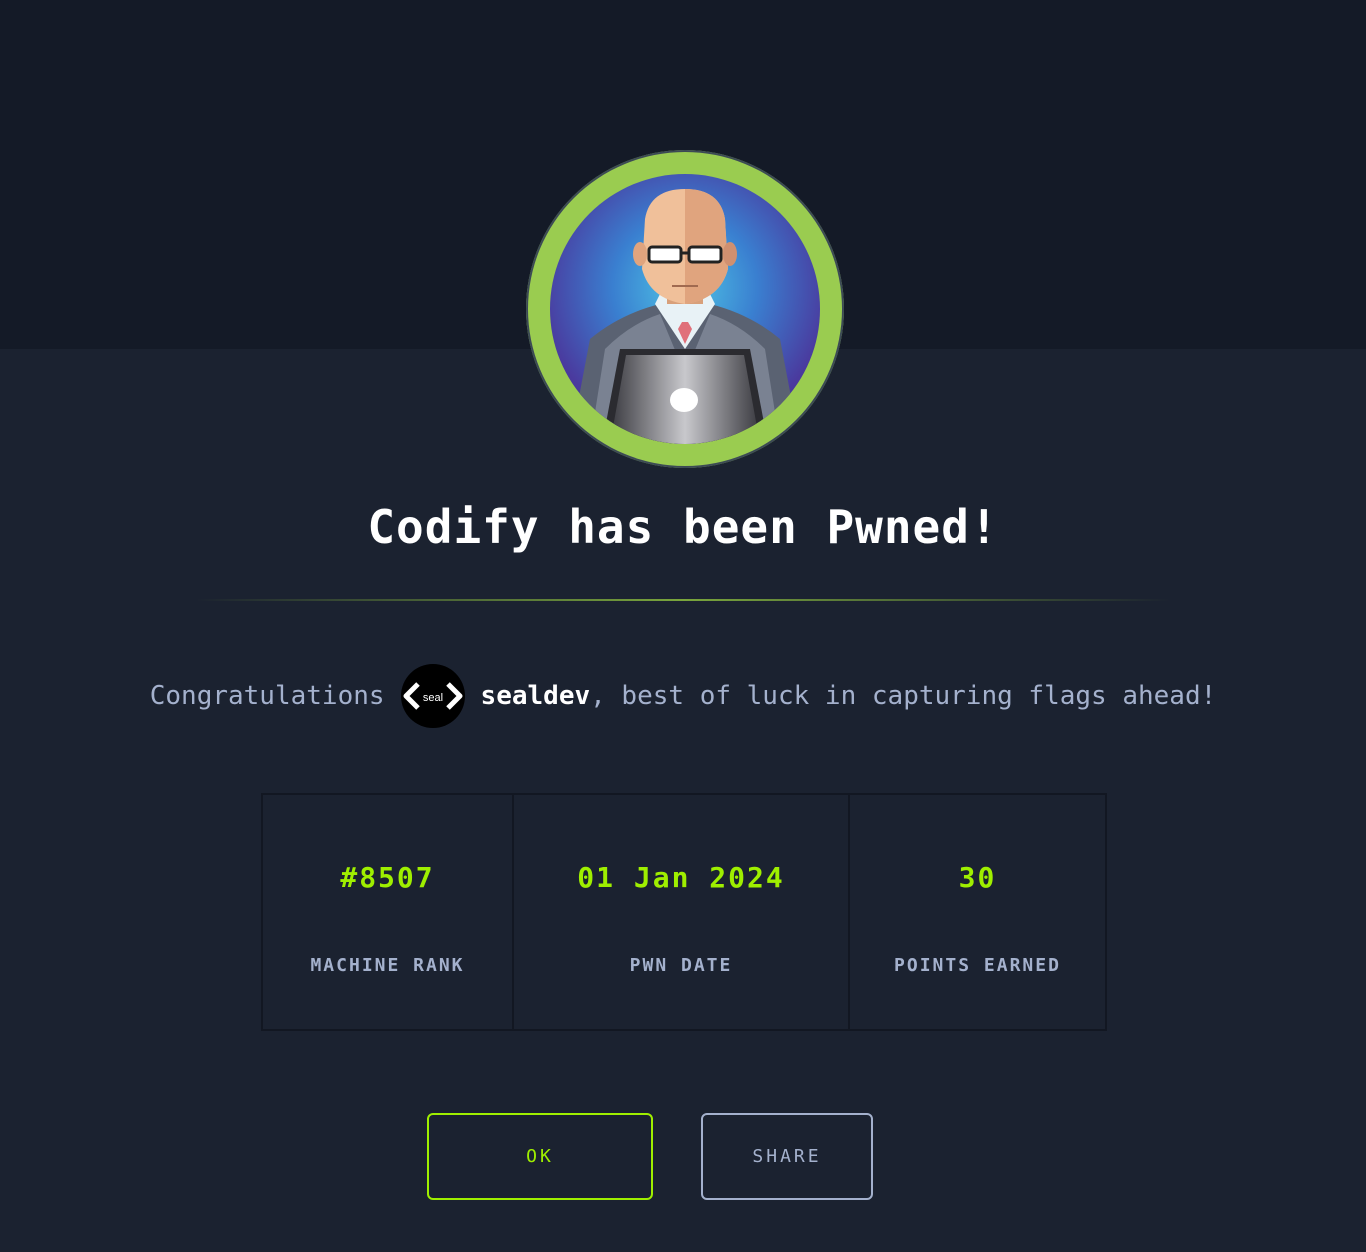 Image resolution: width=1366 pixels, height=1252 pixels. What do you see at coordinates (683, 527) in the screenshot?
I see `page-title: Codify has been Pwned!` at bounding box center [683, 527].